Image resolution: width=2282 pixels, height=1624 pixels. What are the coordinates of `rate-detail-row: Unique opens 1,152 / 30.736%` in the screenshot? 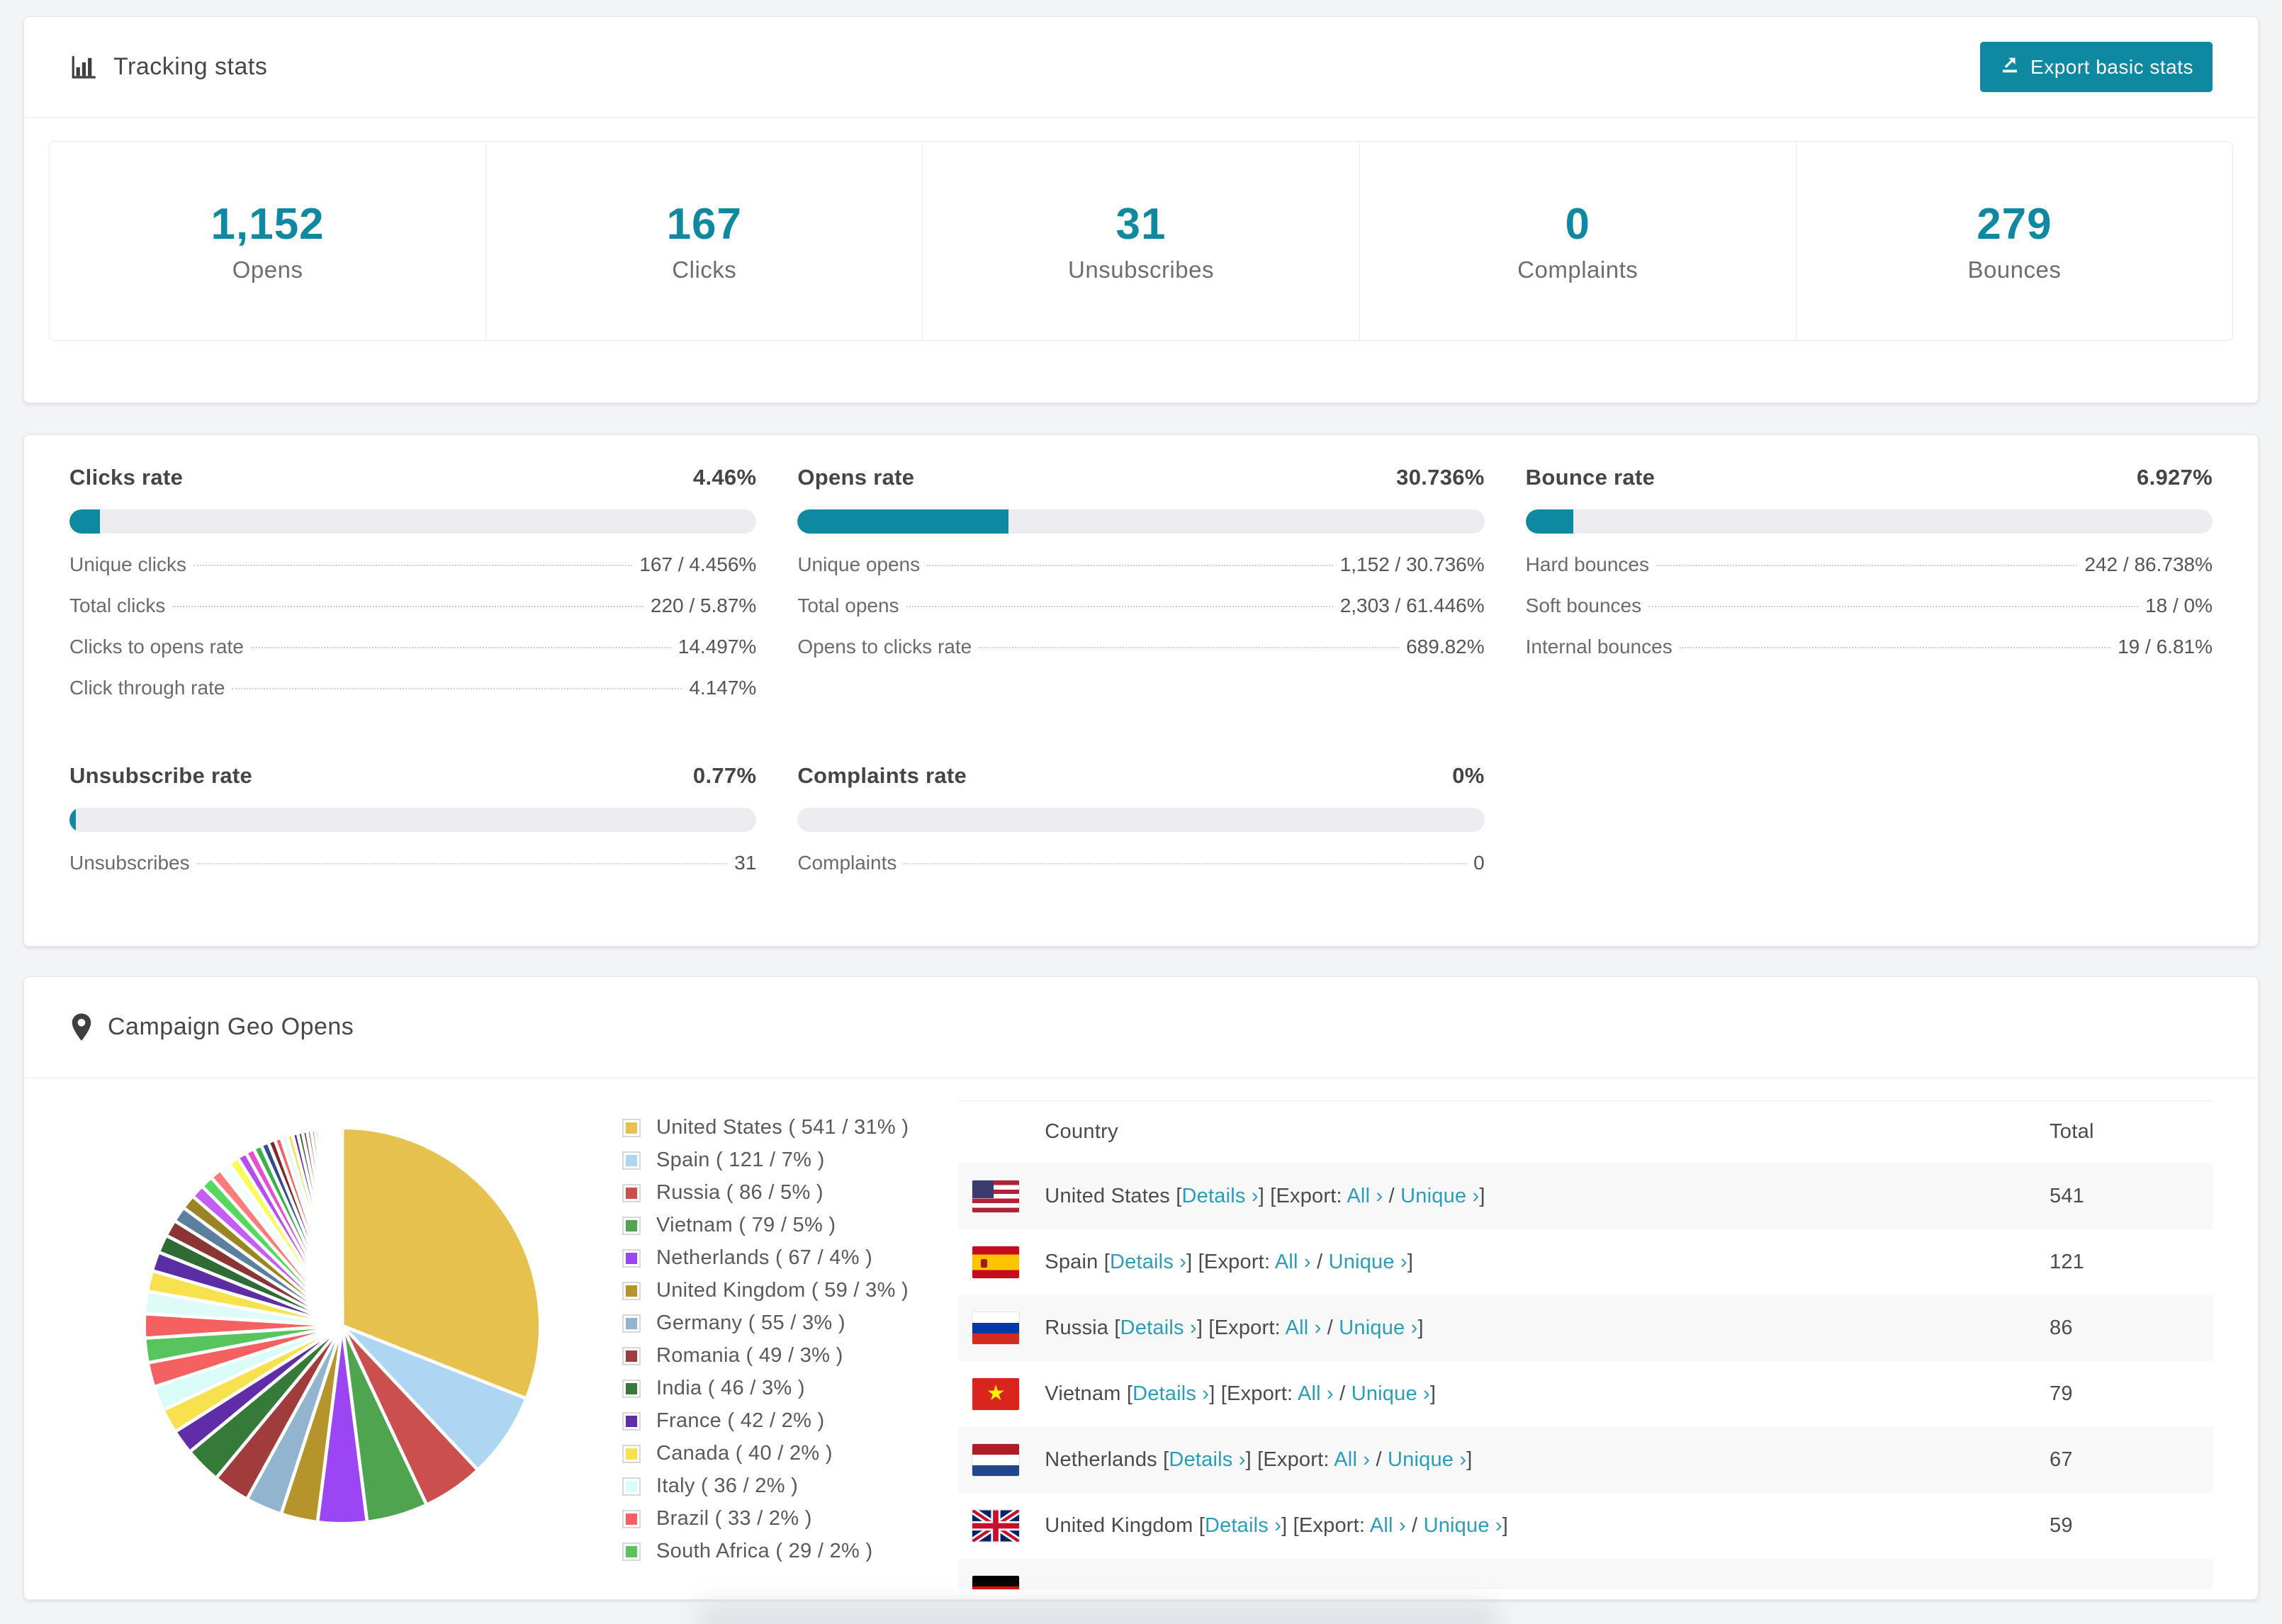 It's located at (1140, 573).